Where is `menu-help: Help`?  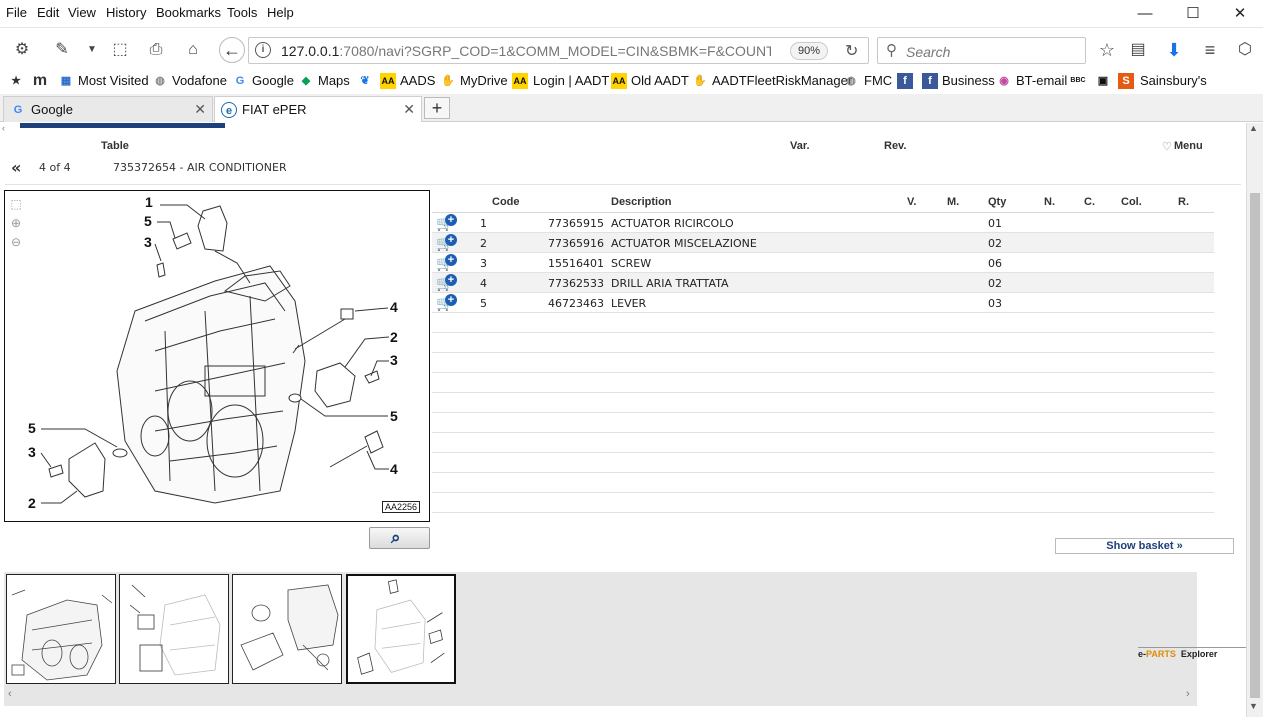 menu-help: Help is located at coordinates (280, 12).